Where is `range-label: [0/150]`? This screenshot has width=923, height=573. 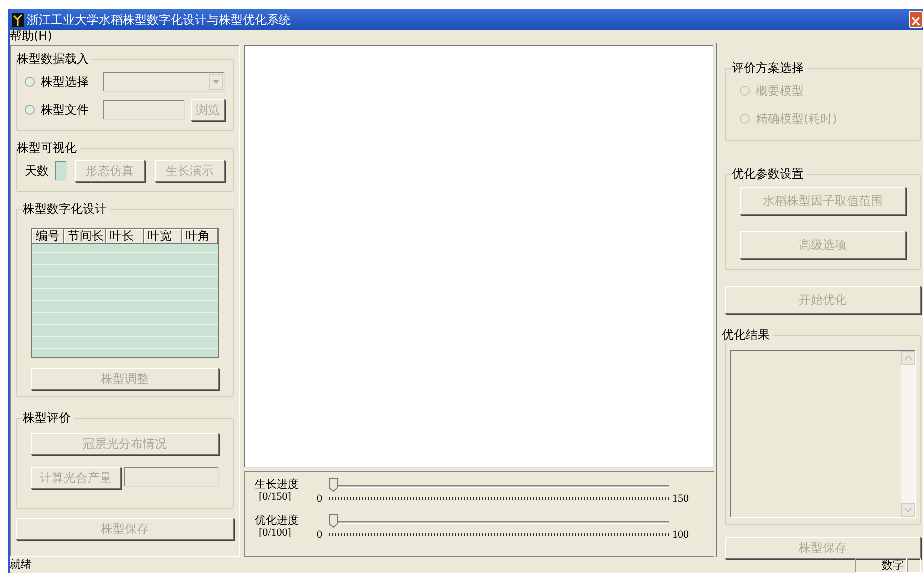
range-label: [0/150] is located at coordinates (275, 497).